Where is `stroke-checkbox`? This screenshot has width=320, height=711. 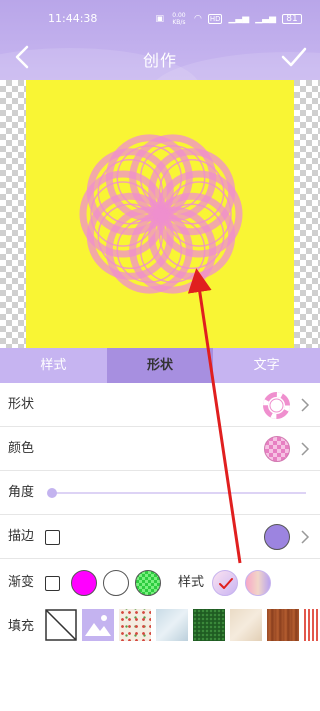 stroke-checkbox is located at coordinates (52, 537).